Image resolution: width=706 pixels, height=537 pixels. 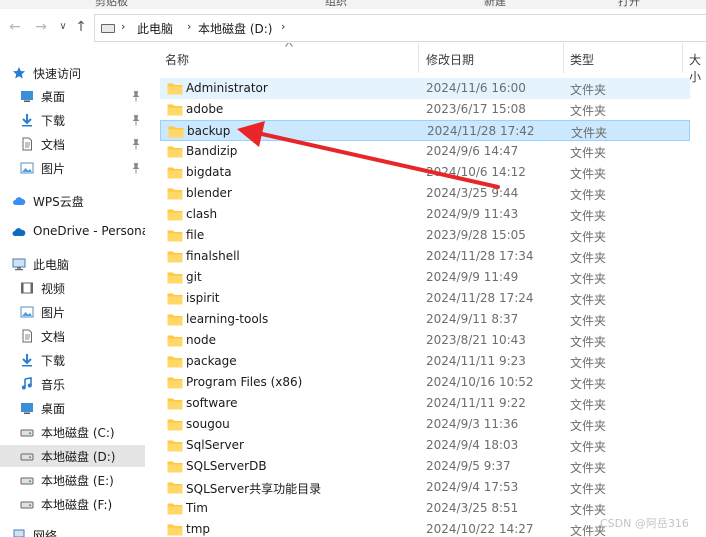 What do you see at coordinates (27, 336) in the screenshot?
I see `document-icon` at bounding box center [27, 336].